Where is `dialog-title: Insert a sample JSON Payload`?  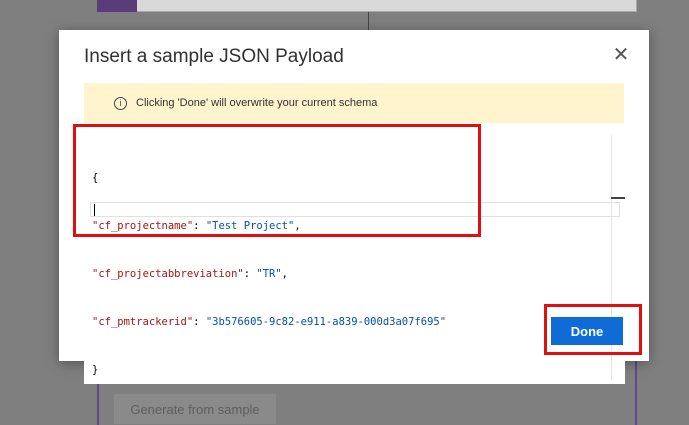 dialog-title: Insert a sample JSON Payload is located at coordinates (214, 56).